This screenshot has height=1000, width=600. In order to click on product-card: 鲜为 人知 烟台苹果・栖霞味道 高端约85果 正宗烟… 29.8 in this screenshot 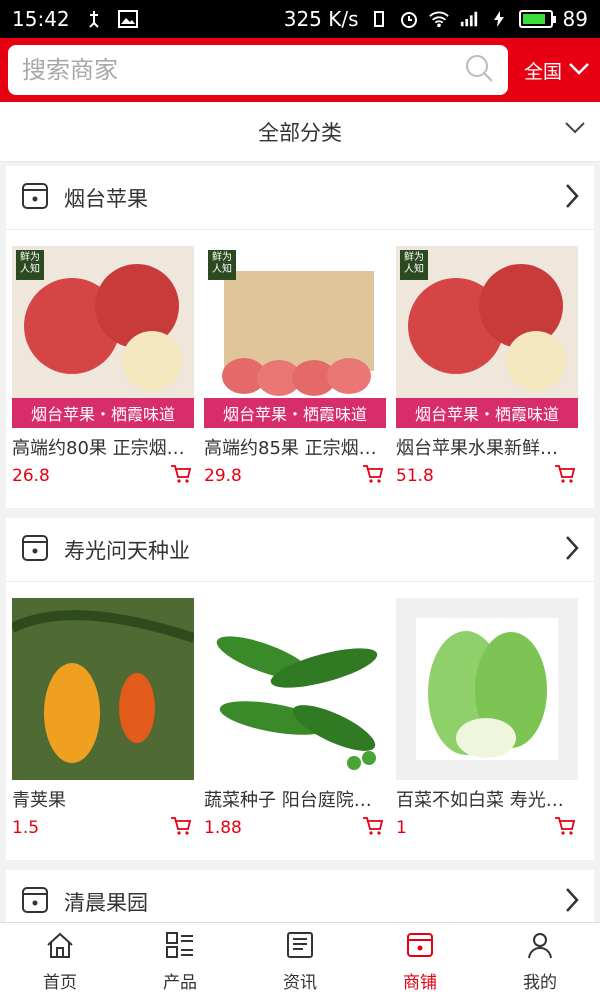, I will do `click(300, 367)`.